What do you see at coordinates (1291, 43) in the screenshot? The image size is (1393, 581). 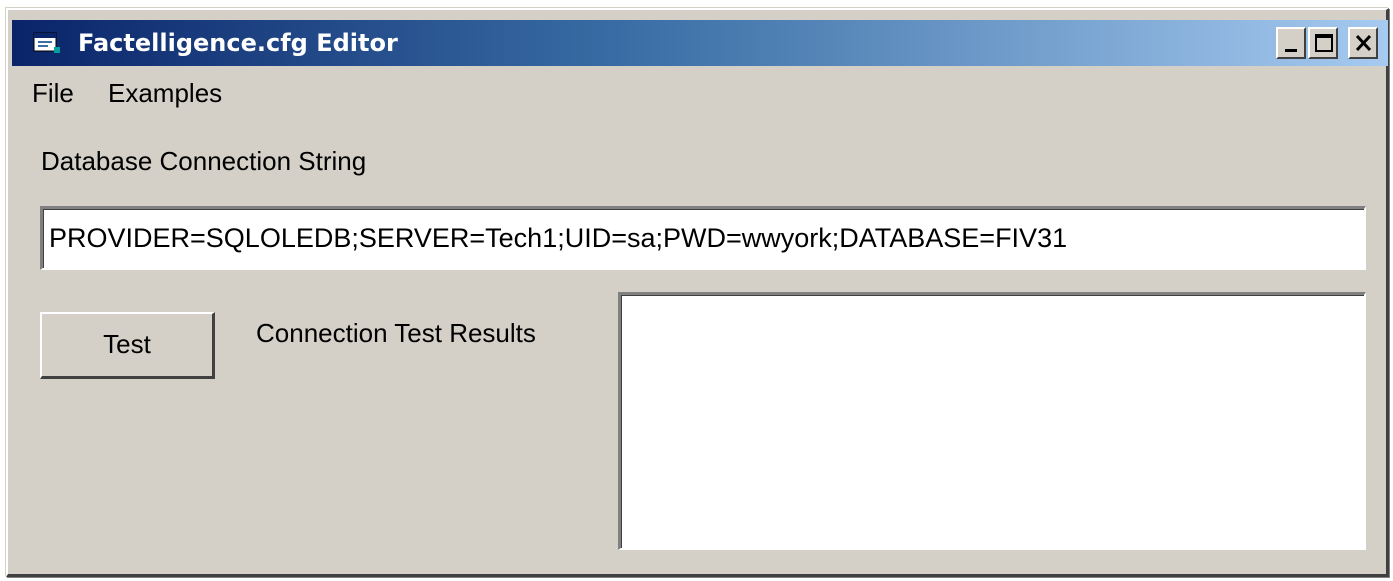 I see `minimize-button` at bounding box center [1291, 43].